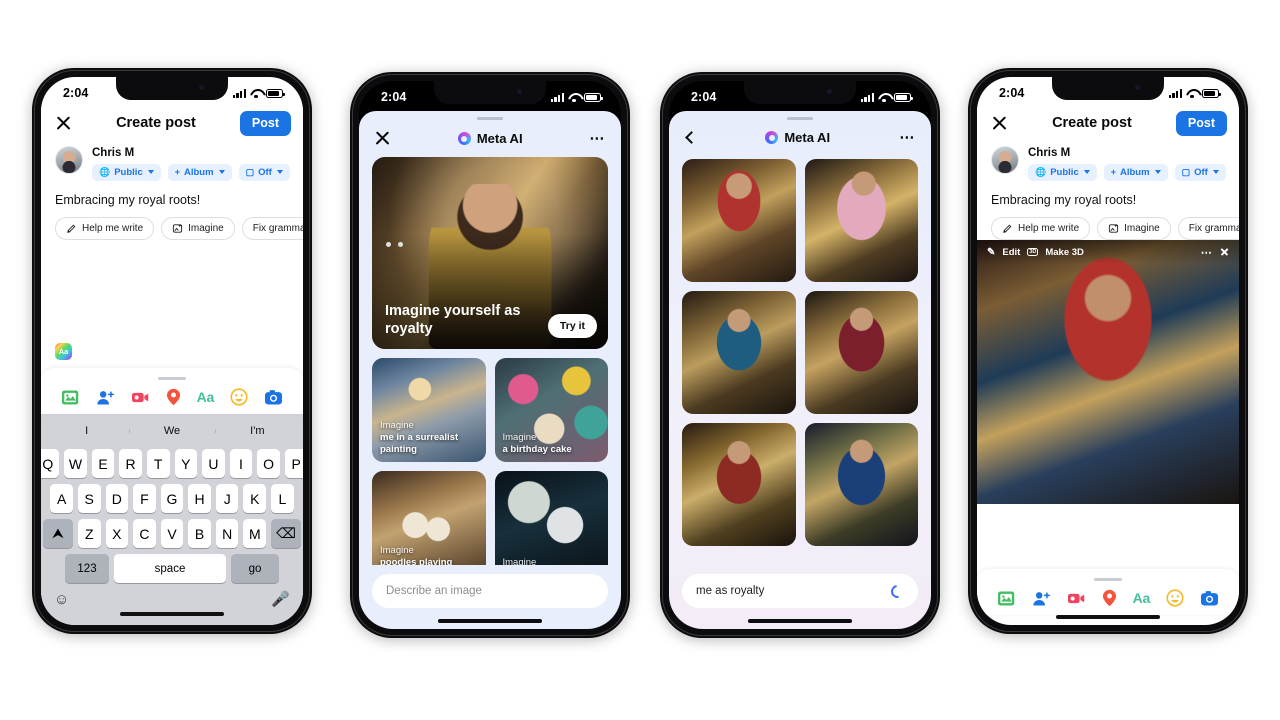 The height and width of the screenshot is (720, 1280). Describe the element at coordinates (293, 463) in the screenshot. I see `key-p: P` at that location.